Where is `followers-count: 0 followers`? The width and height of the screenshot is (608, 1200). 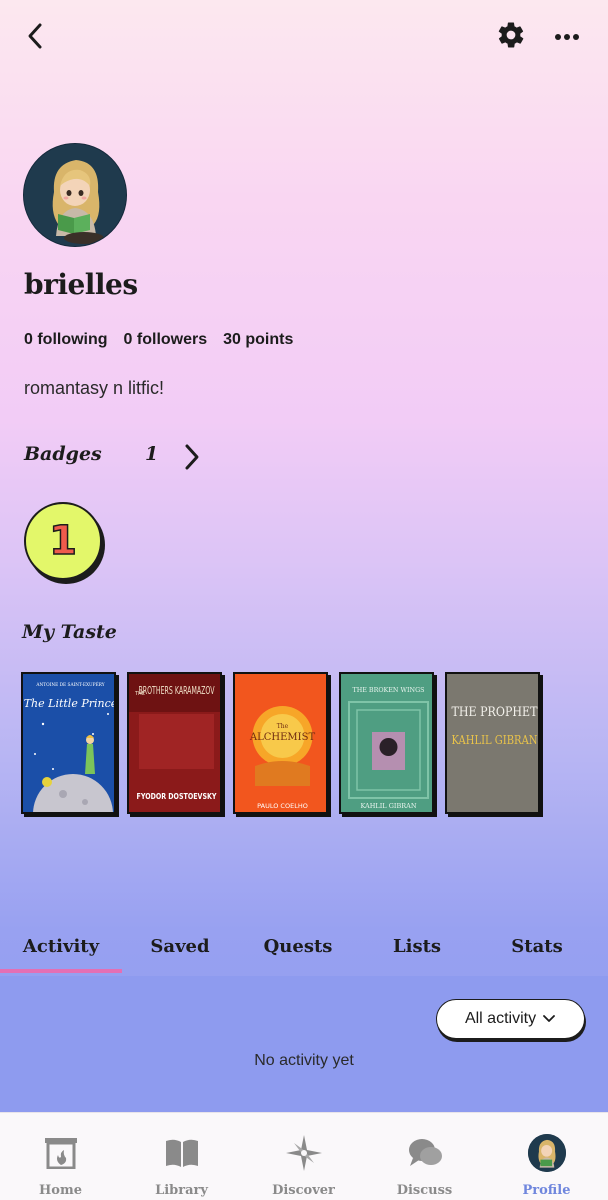
followers-count: 0 followers is located at coordinates (166, 340).